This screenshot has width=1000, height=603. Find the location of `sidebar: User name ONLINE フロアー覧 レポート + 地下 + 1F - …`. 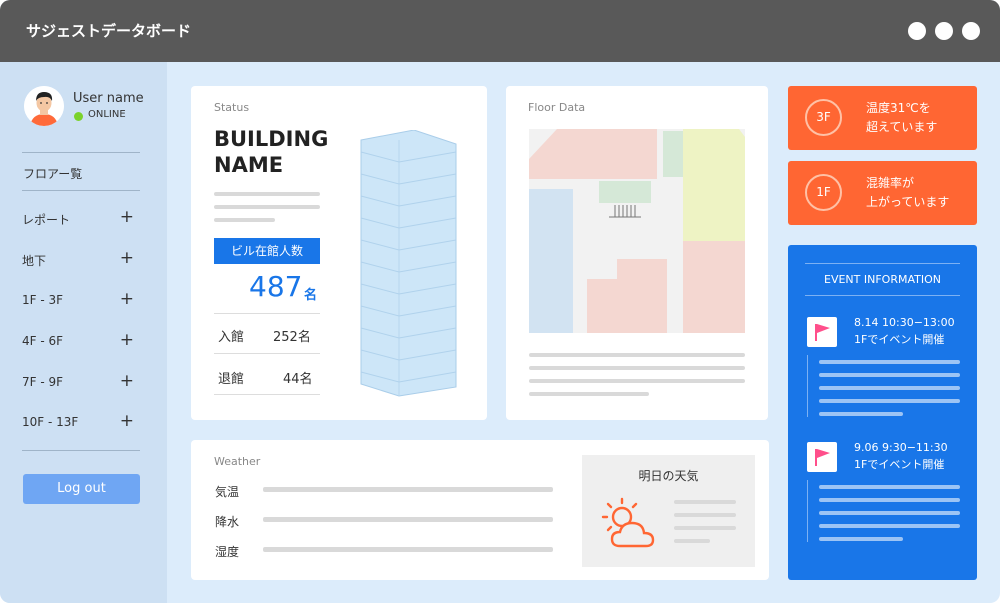

sidebar: User name ONLINE フロアー覧 レポート + 地下 + 1F - … is located at coordinates (83, 332).